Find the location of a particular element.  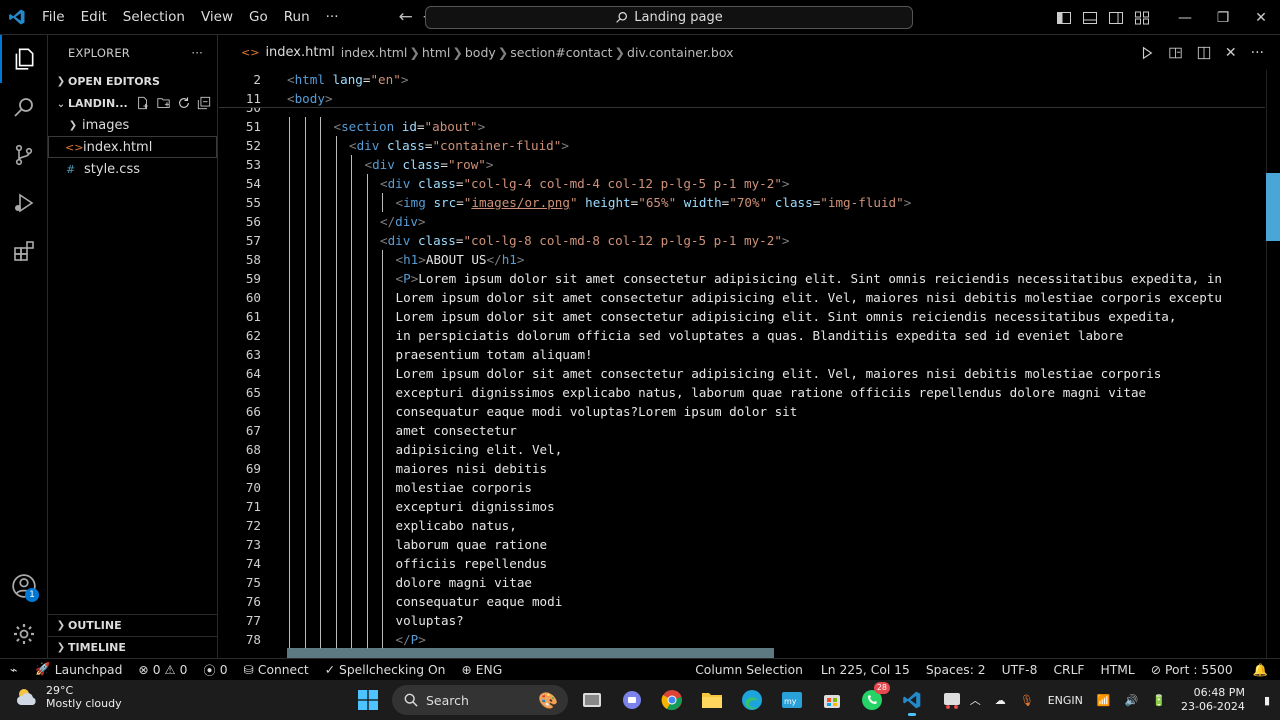

encoding: UTF-8 is located at coordinates (1020, 670).